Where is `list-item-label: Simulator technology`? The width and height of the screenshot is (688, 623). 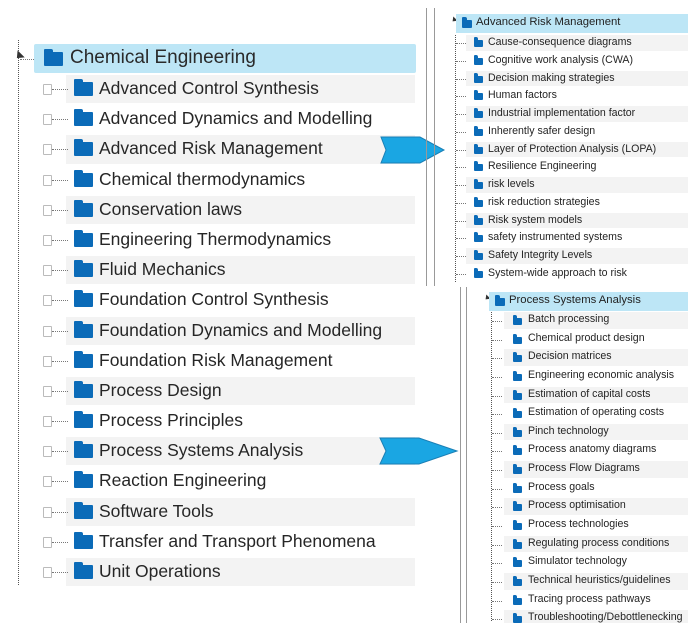
list-item-label: Simulator technology is located at coordinates (577, 561).